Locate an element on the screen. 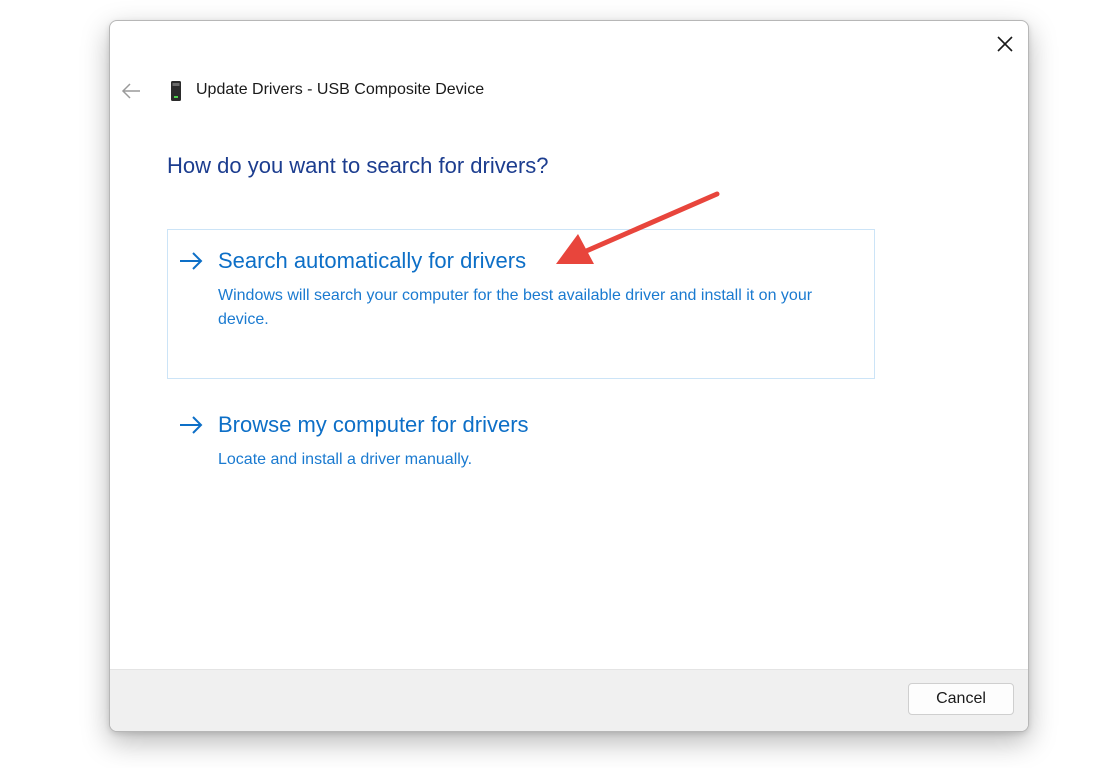 The width and height of the screenshot is (1109, 768). close-icon is located at coordinates (1005, 44).